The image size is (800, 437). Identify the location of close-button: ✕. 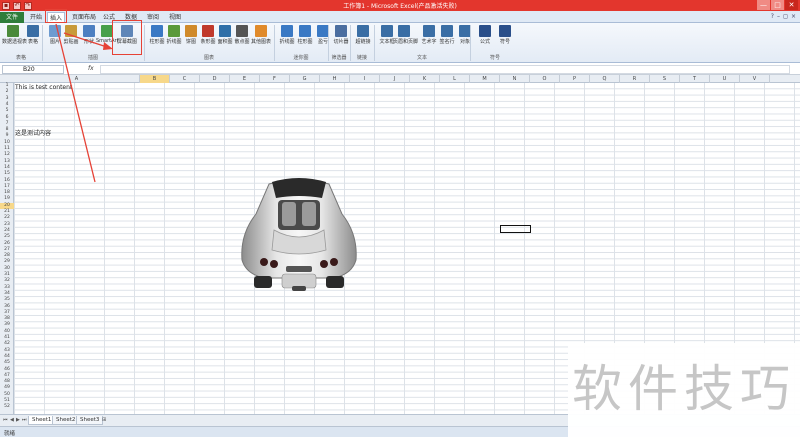
(791, 5).